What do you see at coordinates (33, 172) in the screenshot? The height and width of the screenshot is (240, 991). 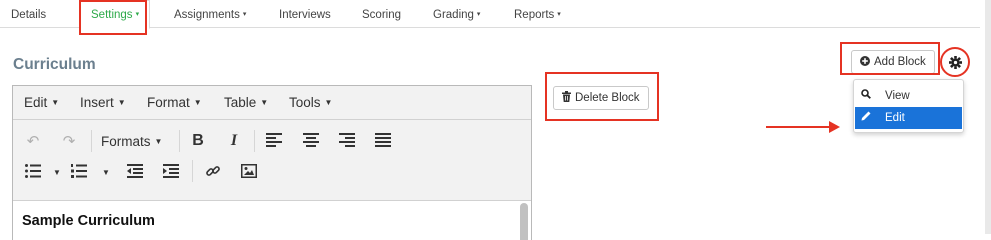 I see `bullet-list-icon` at bounding box center [33, 172].